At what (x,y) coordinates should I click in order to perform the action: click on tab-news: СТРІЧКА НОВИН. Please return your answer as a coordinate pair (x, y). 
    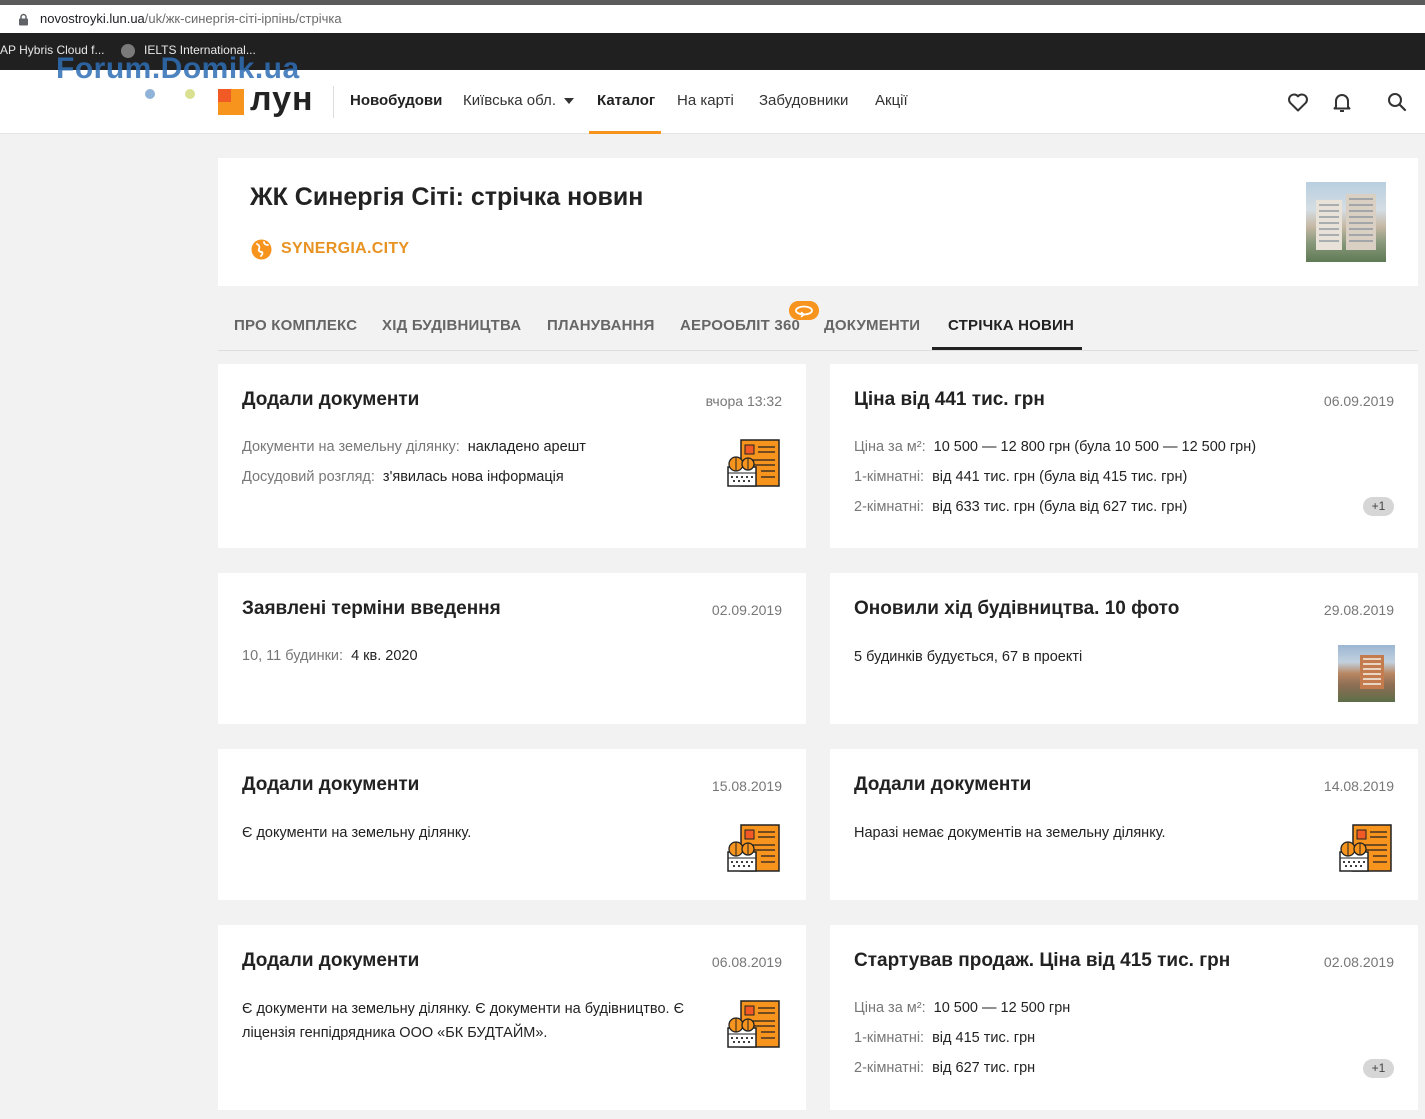
    Looking at the image, I should click on (1011, 325).